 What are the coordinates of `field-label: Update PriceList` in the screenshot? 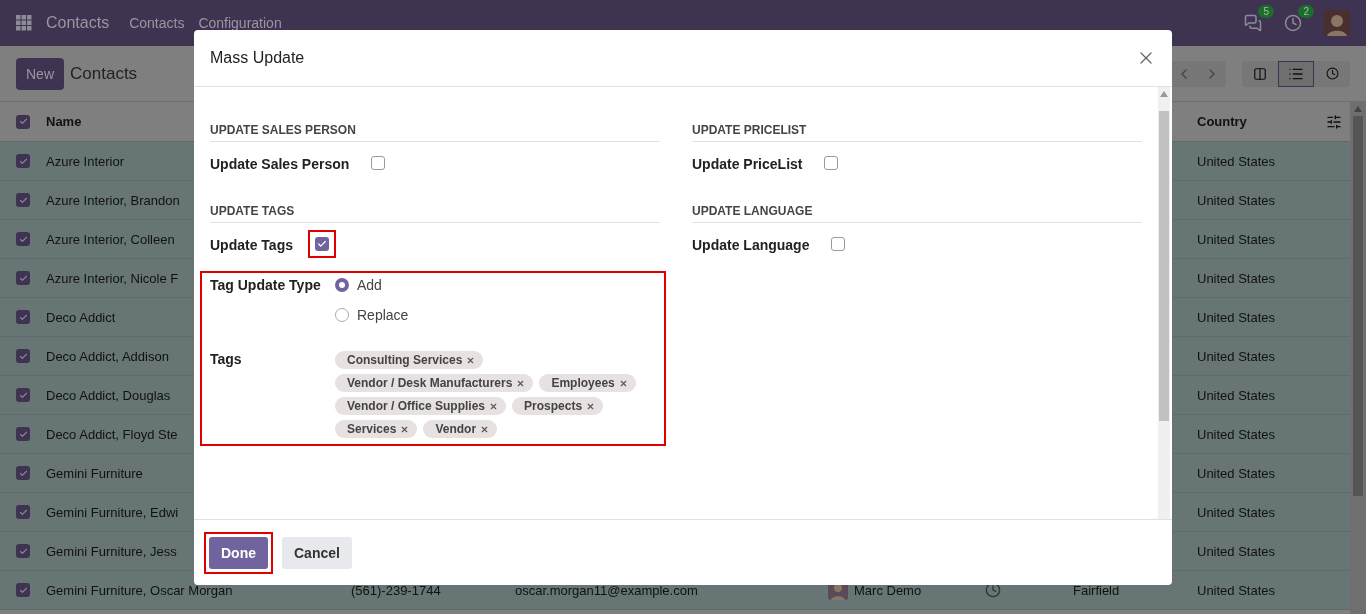 It's located at (747, 164).